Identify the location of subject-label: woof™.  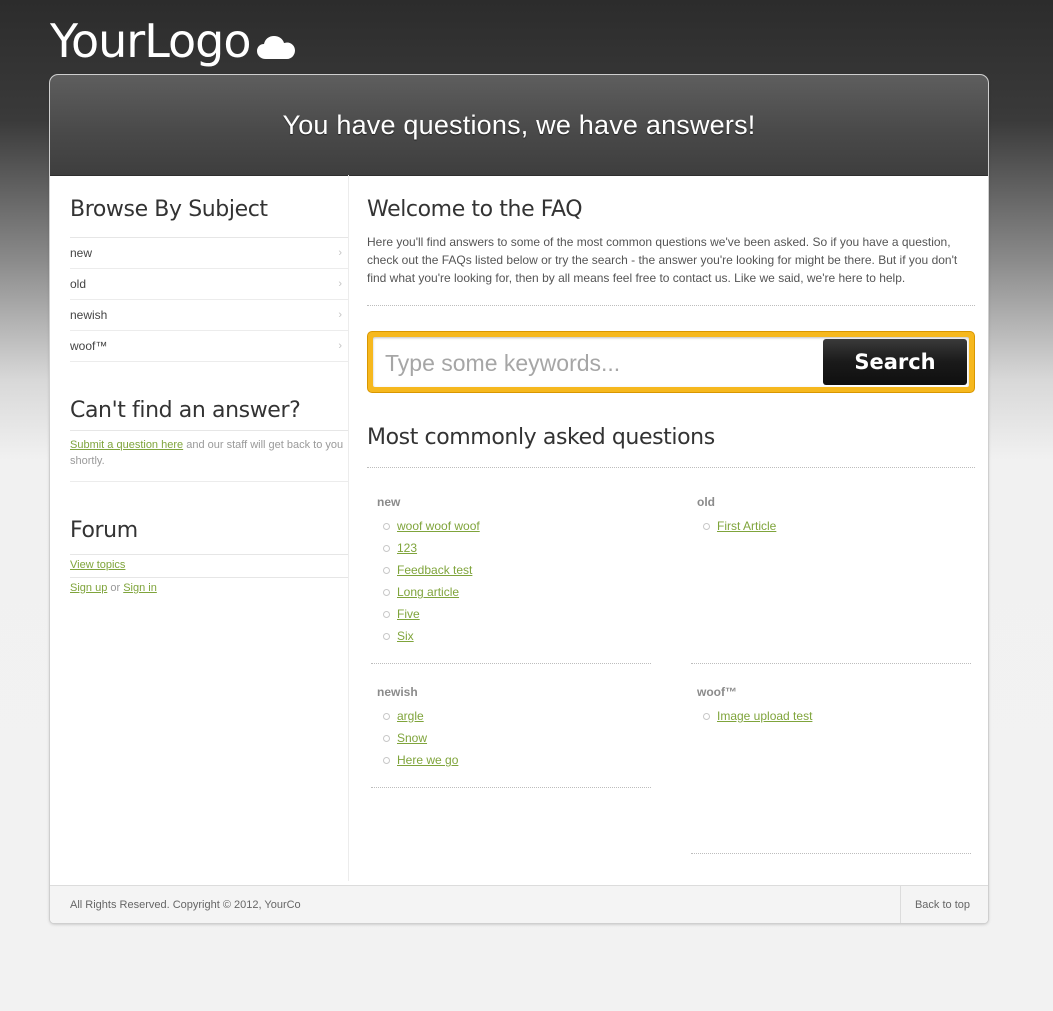
(89, 346).